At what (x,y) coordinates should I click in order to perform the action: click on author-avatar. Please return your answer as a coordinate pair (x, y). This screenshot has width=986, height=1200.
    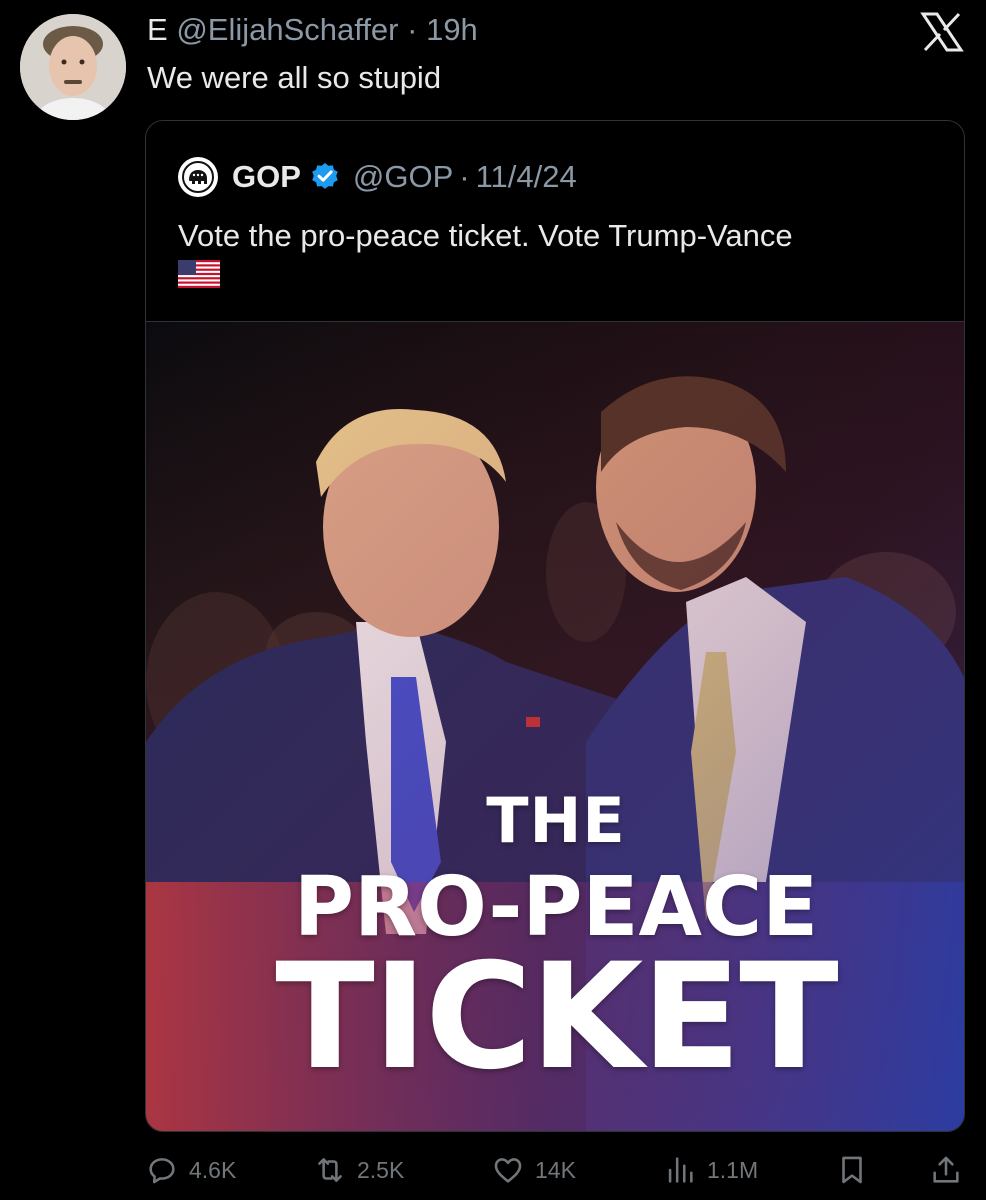
    Looking at the image, I should click on (73, 67).